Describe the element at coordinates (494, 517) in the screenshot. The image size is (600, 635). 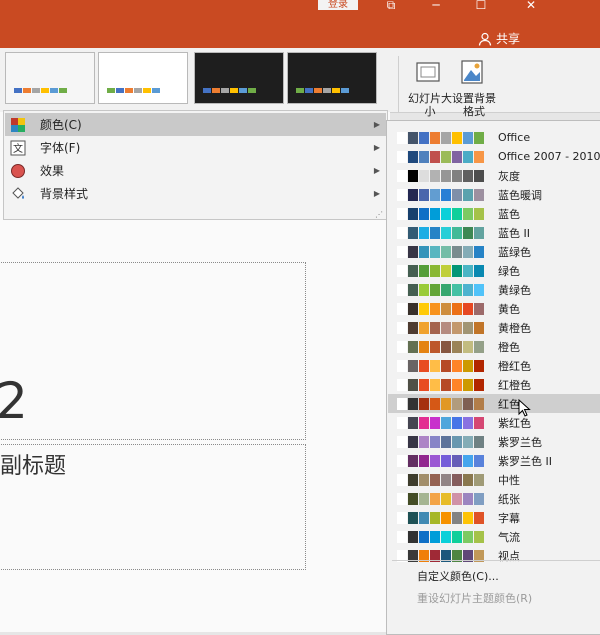
I see `color-scheme-item: 字幕` at that location.